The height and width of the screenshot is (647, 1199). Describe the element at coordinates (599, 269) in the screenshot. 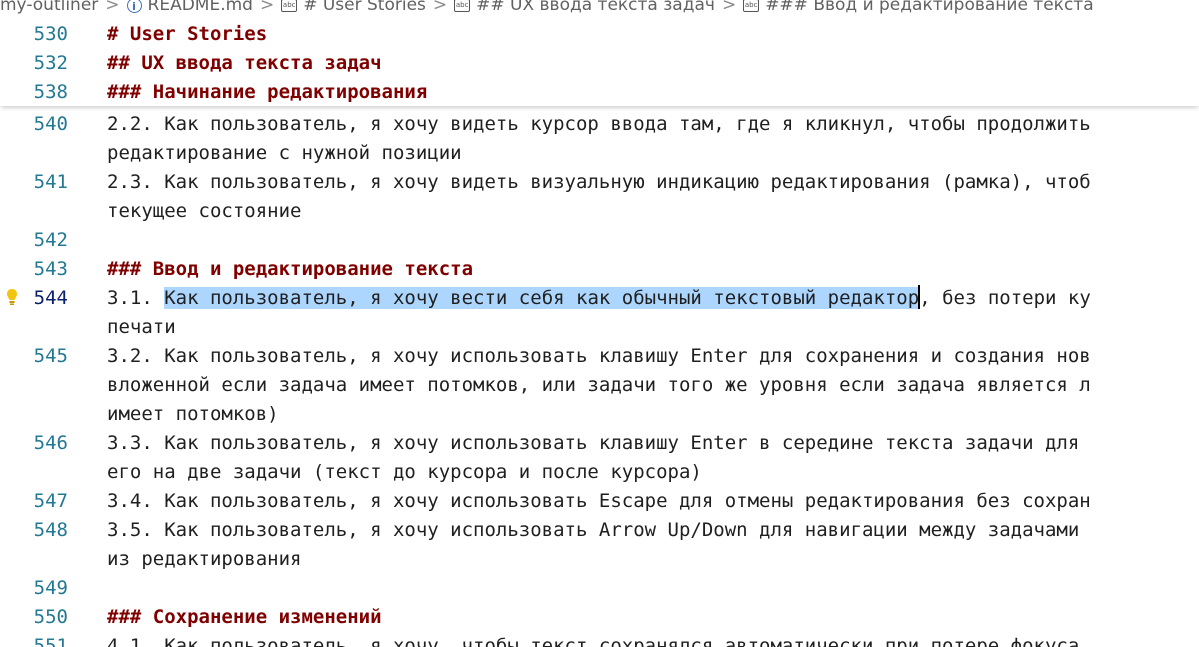

I see `editor-line: 543 ### Ввод и редактирование текста` at that location.